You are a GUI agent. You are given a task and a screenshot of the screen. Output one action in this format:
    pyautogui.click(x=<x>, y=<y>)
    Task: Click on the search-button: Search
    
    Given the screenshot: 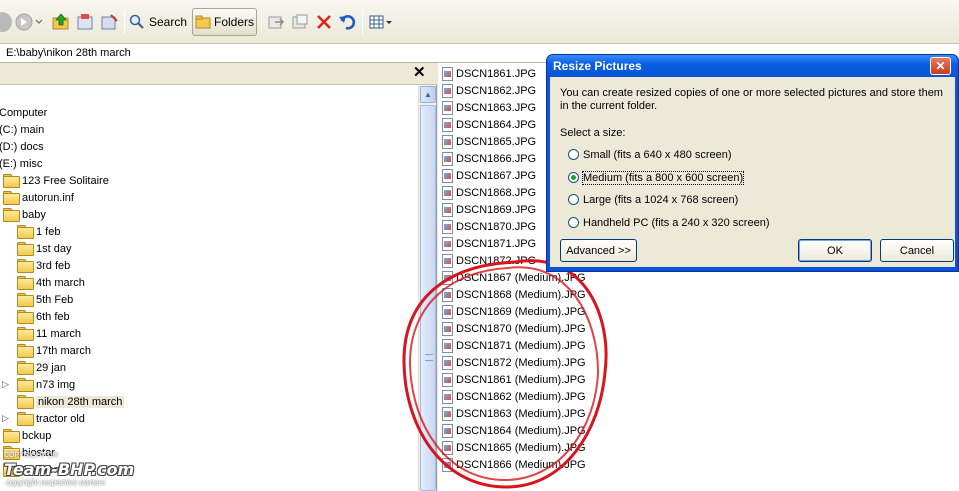 What is the action you would take?
    pyautogui.click(x=158, y=22)
    